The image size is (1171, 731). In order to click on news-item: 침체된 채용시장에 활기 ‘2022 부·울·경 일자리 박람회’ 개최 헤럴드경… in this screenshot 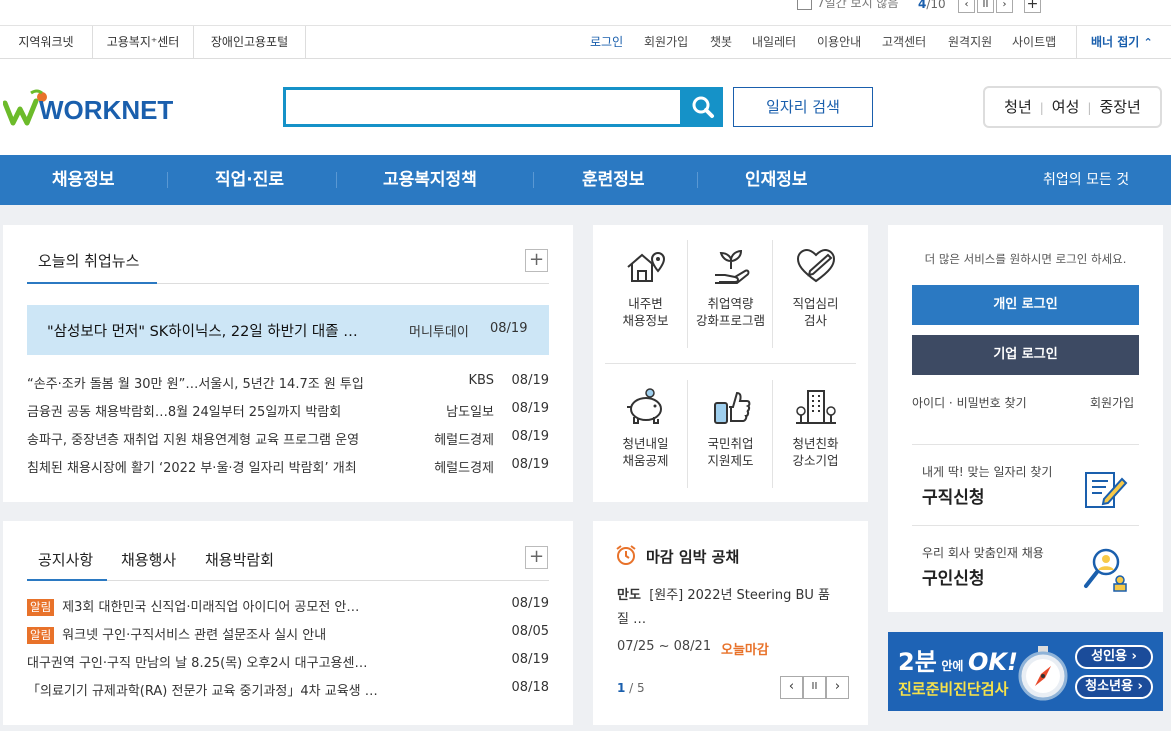, I will do `click(288, 467)`.